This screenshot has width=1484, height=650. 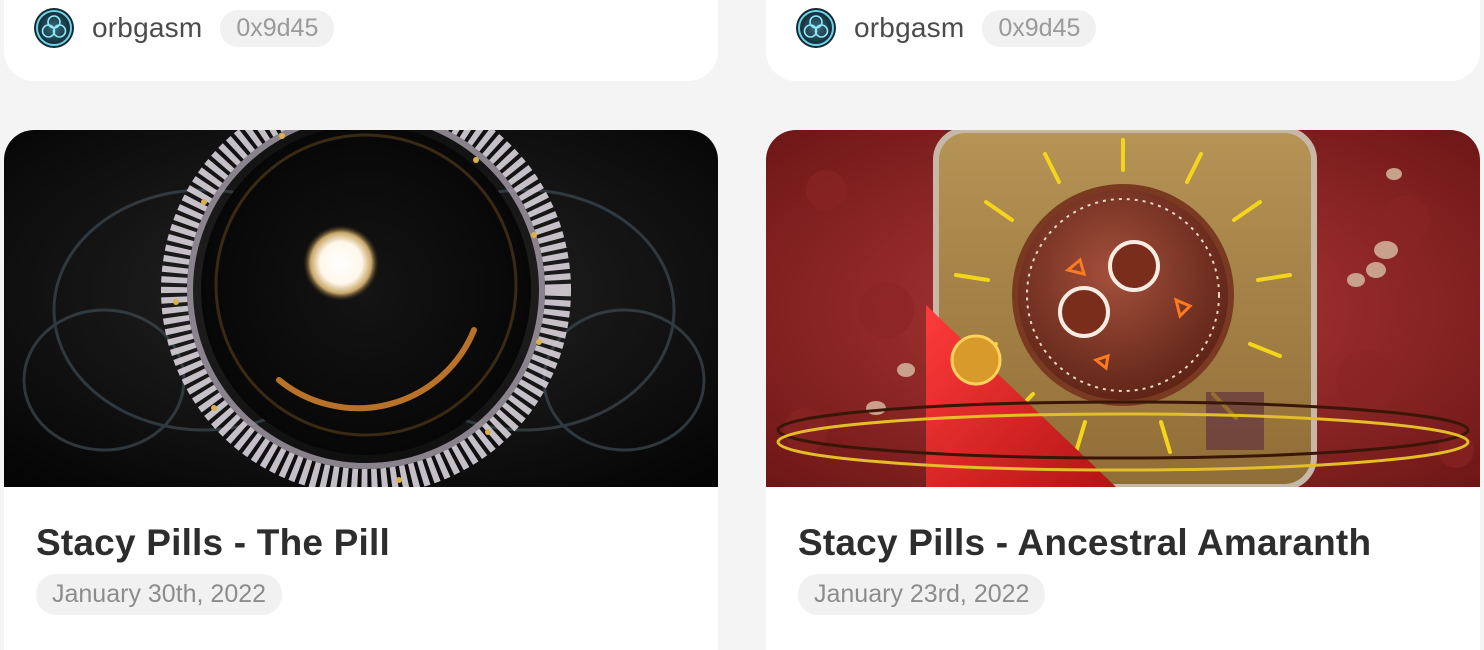 What do you see at coordinates (213, 543) in the screenshot?
I see `post-title: Stacy Pills - The Pill` at bounding box center [213, 543].